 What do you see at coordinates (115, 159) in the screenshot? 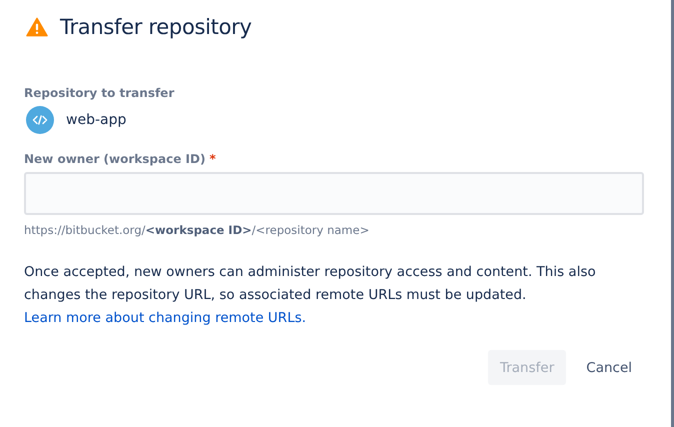
I see `field-label: New owner (workspace ID)` at bounding box center [115, 159].